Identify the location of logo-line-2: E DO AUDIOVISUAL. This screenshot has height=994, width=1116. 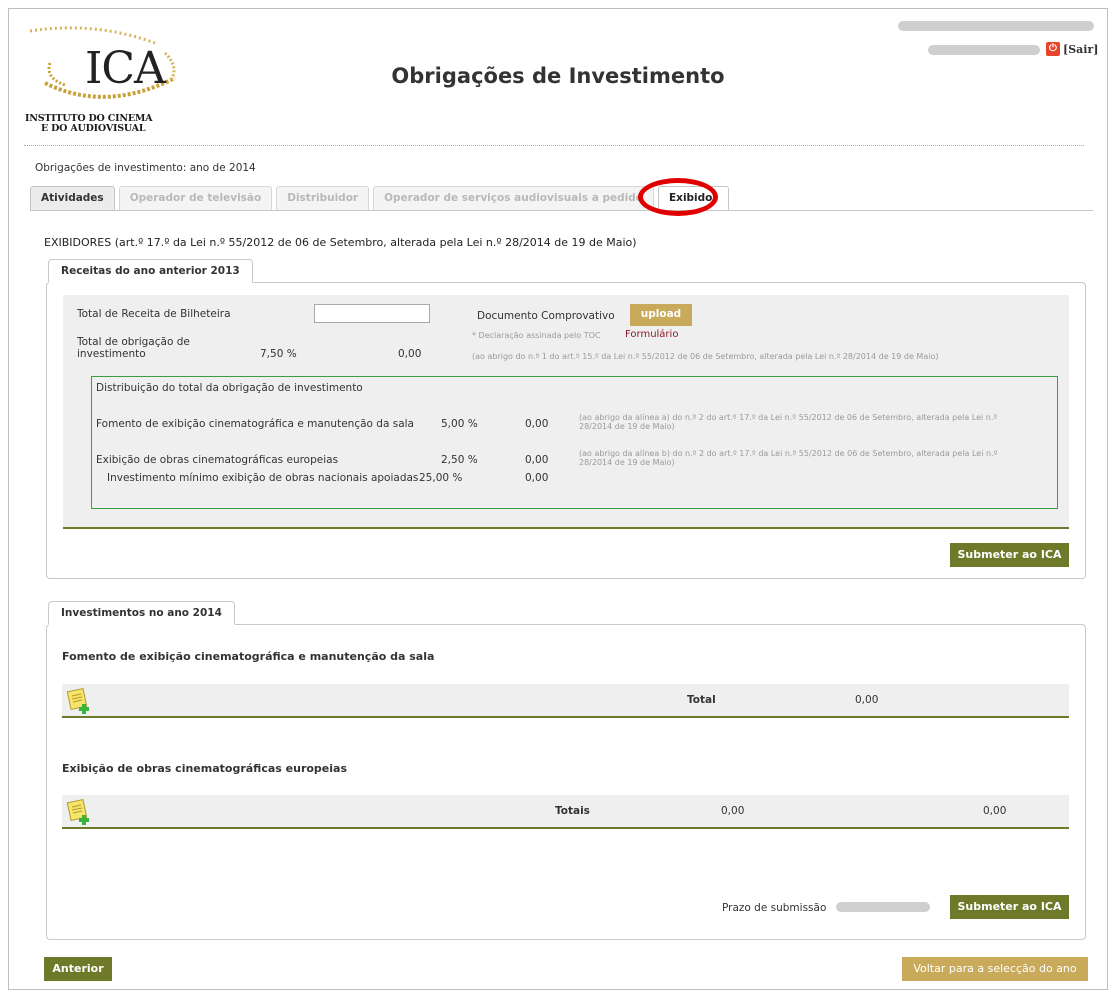
(93, 128).